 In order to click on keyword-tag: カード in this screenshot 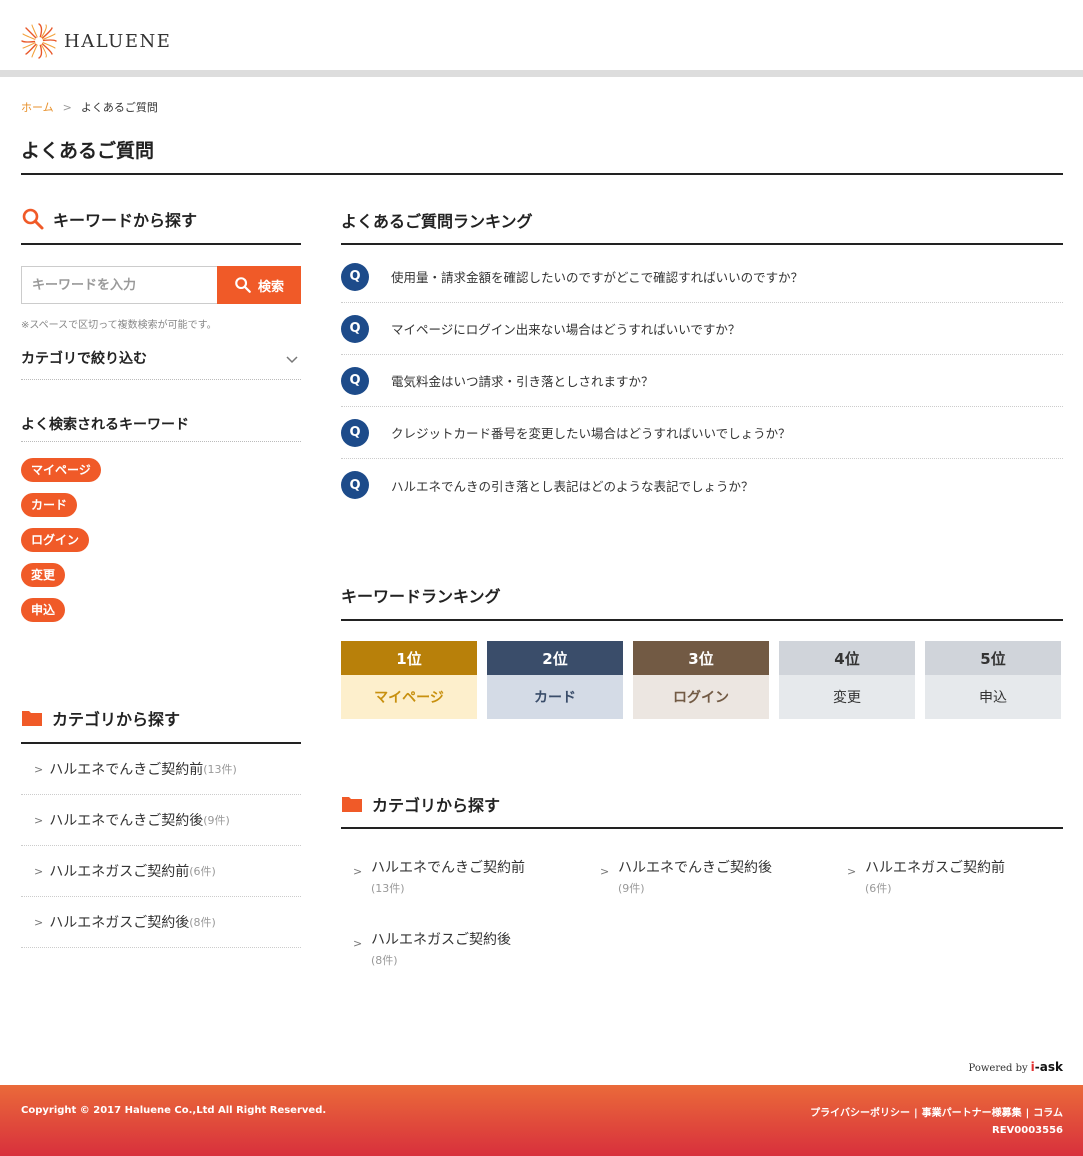, I will do `click(49, 505)`.